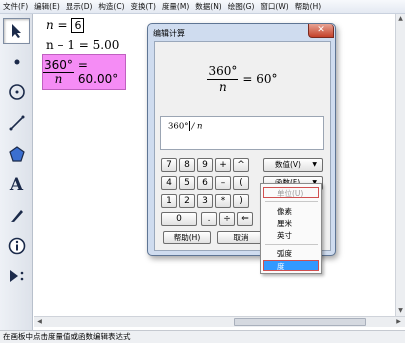  I want to click on marker-tool, so click(16, 215).